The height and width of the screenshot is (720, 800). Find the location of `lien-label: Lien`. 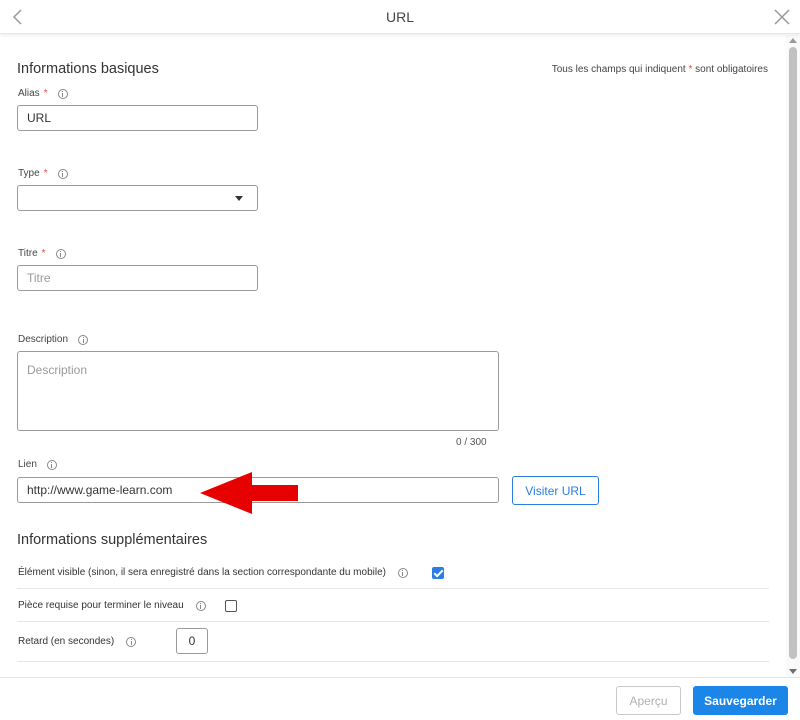

lien-label: Lien is located at coordinates (37, 464).